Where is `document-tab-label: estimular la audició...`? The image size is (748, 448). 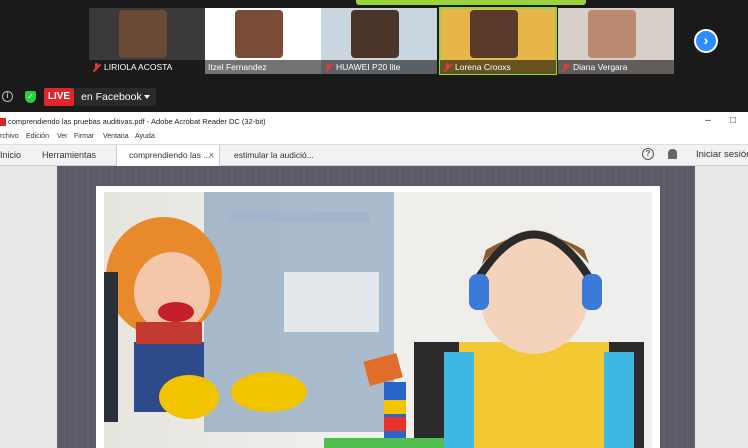 document-tab-label: estimular la audició... is located at coordinates (274, 155).